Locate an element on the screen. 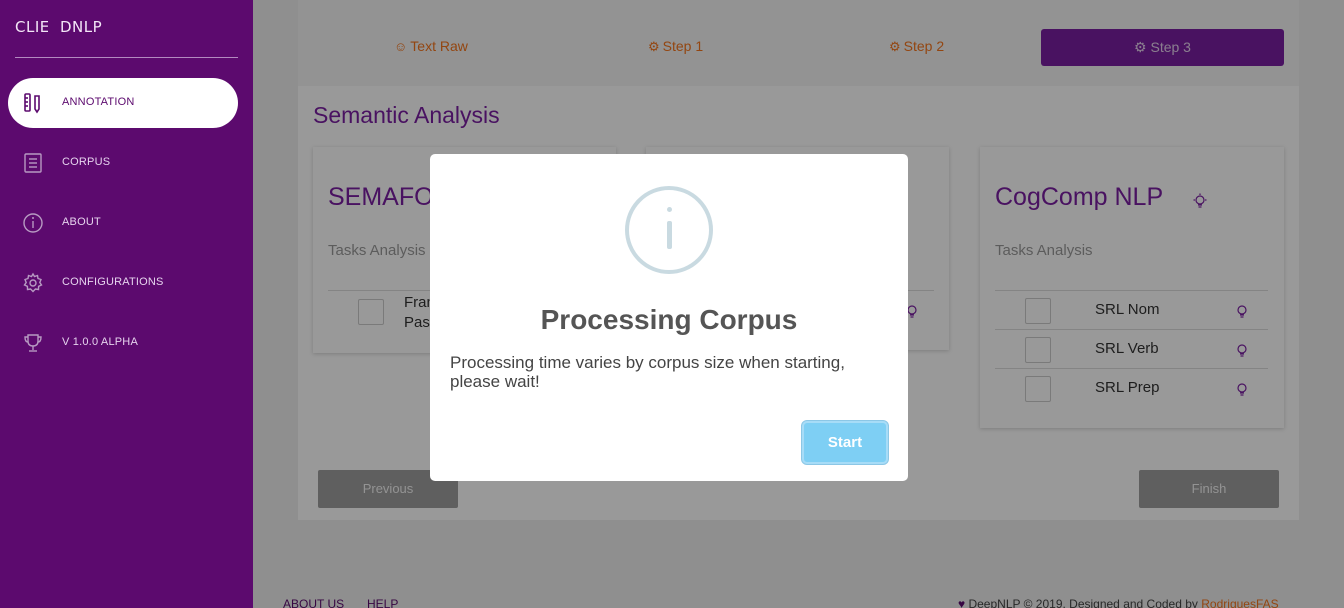  sidebar-item-label: CORPUS is located at coordinates (86, 162).